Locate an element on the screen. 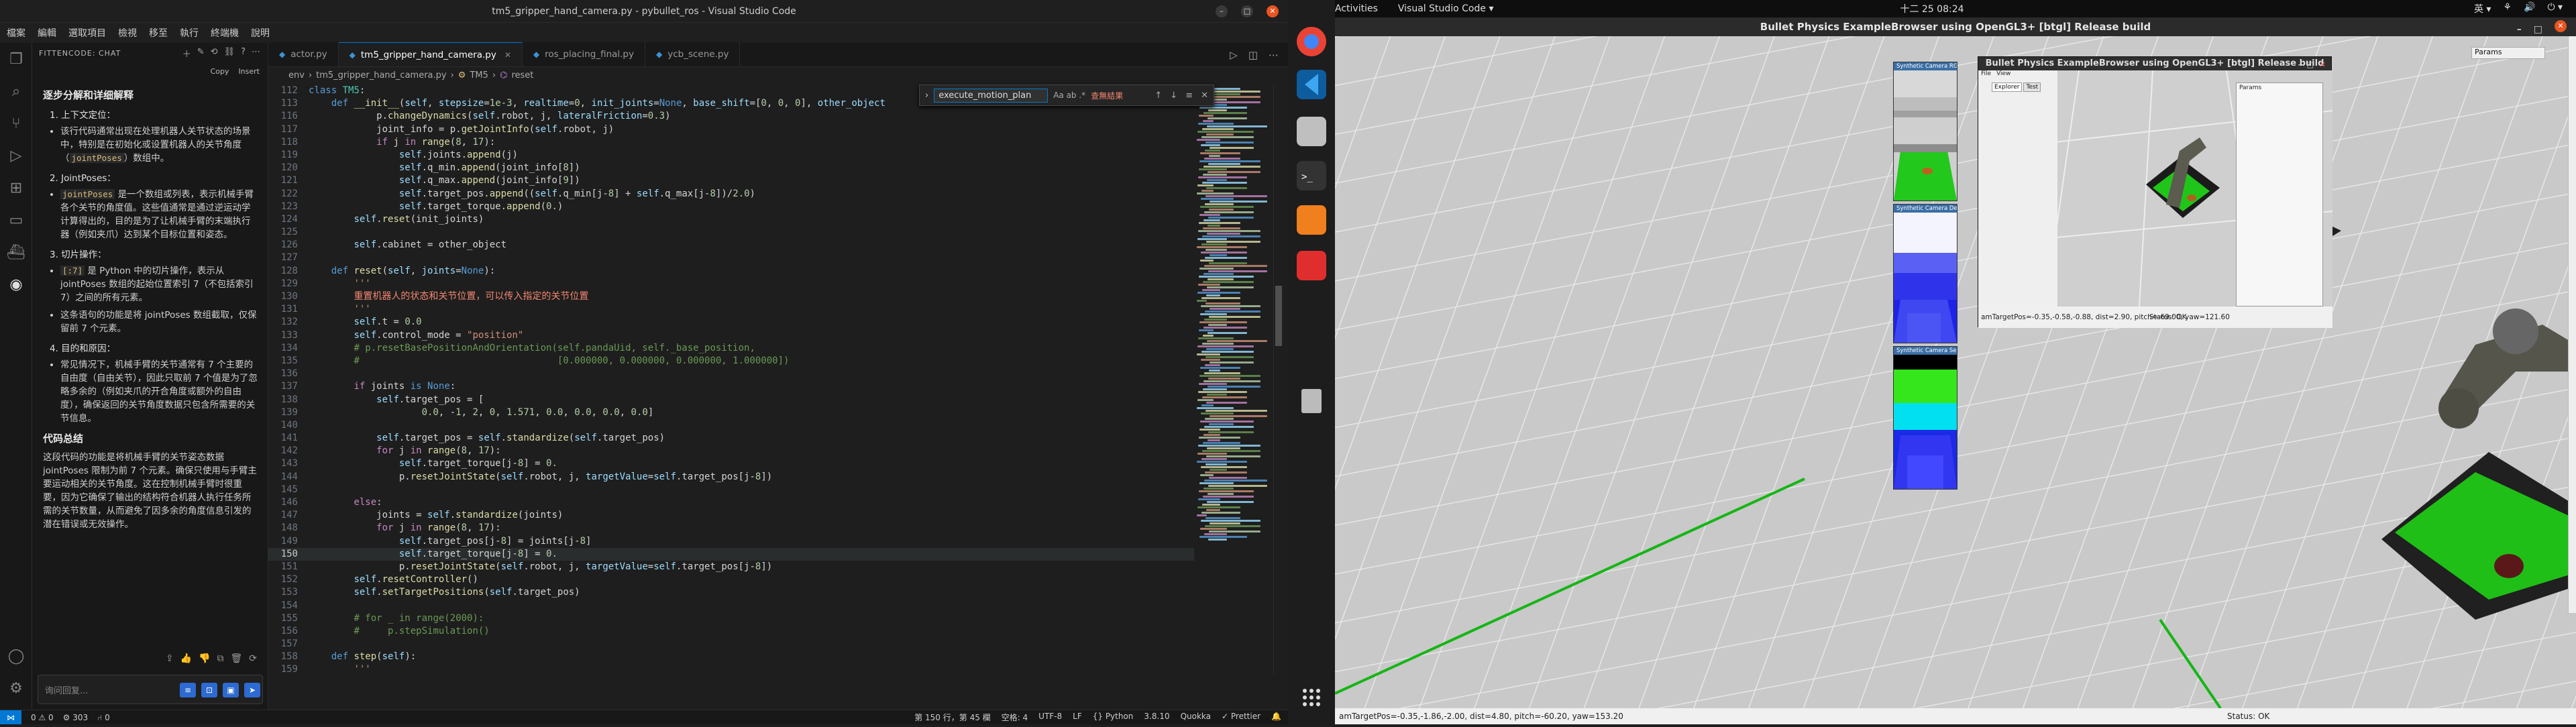  inner-viewport: File View Explorer Test Params is located at coordinates (2155, 188).